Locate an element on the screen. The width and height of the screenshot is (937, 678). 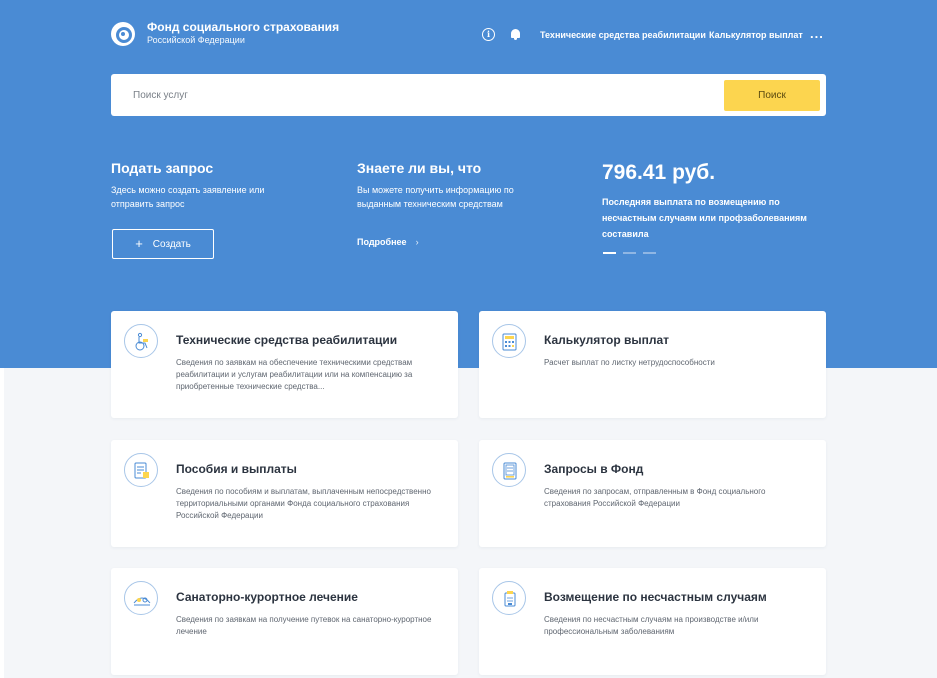
chevron-right-icon: › is located at coordinates (417, 242).